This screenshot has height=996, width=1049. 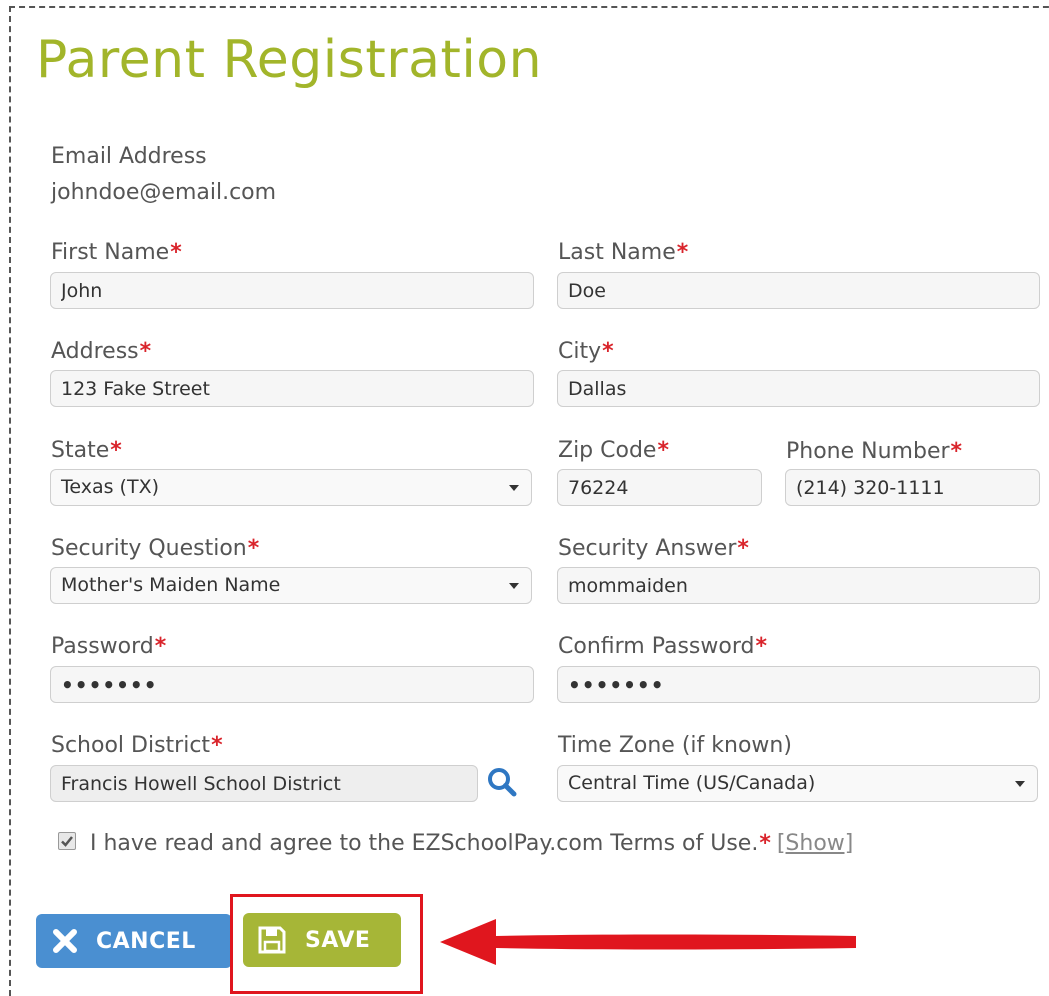 What do you see at coordinates (116, 252) in the screenshot?
I see `first-name-label: First Name*` at bounding box center [116, 252].